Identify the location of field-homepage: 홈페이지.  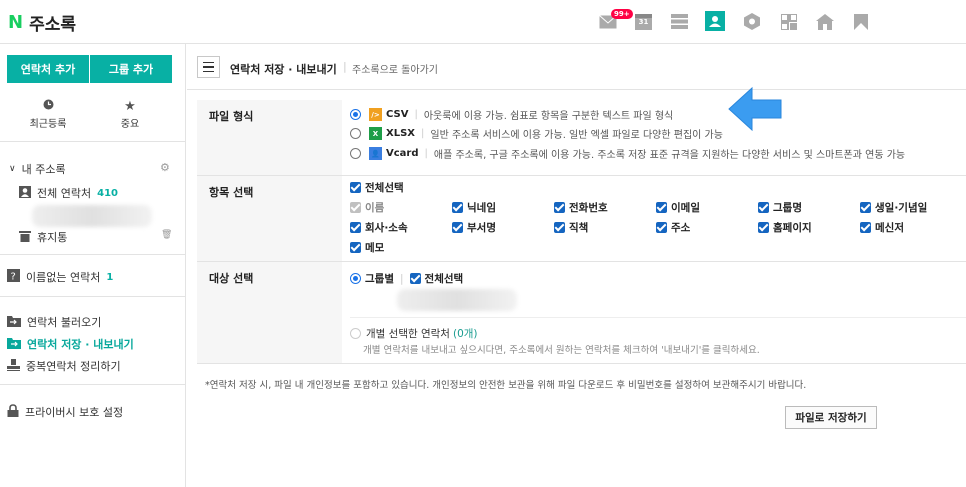
(785, 227).